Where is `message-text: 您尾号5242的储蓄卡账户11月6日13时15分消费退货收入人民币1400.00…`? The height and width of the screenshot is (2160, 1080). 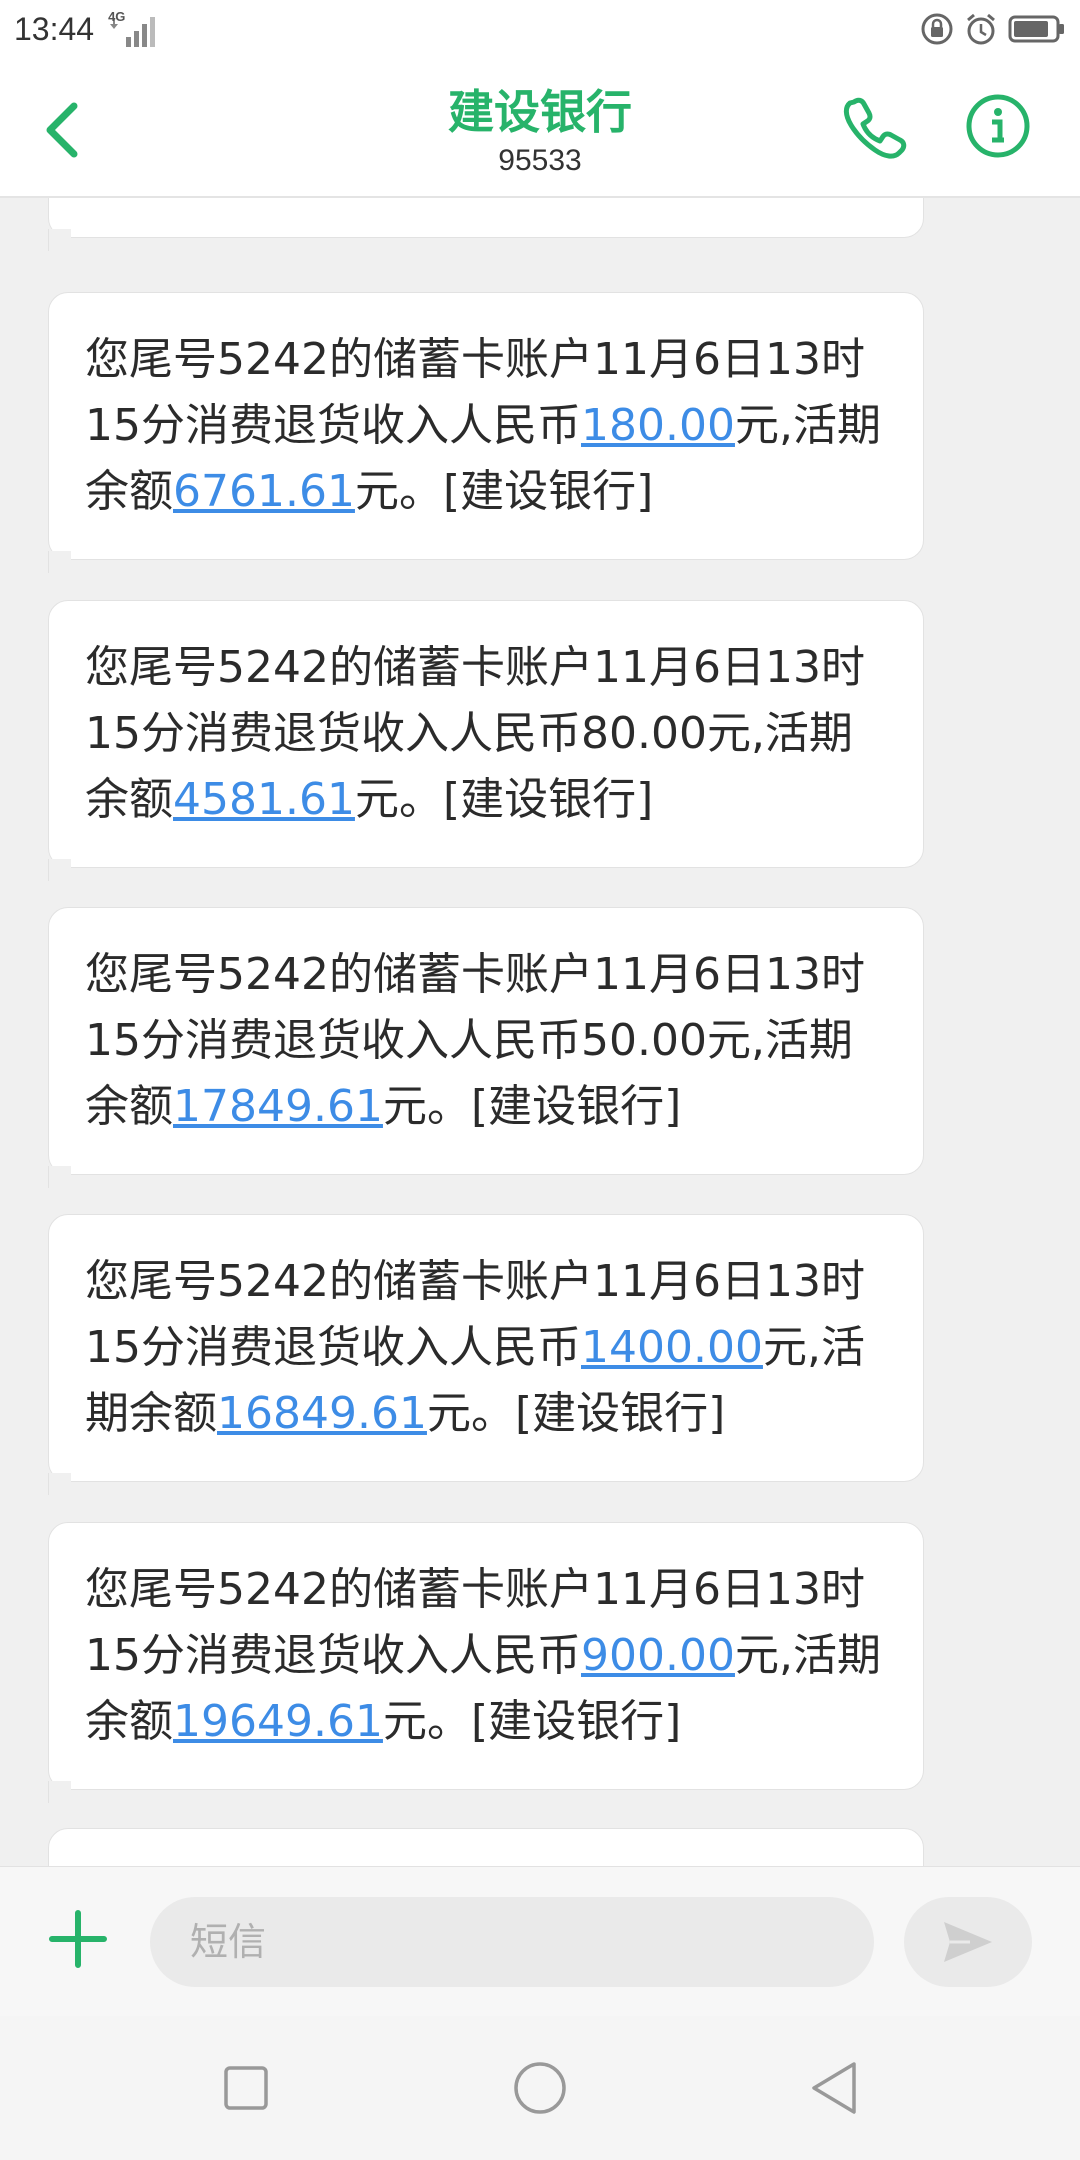 message-text: 您尾号5242的储蓄卡账户11月6日13时15分消费退货收入人民币1400.00… is located at coordinates (475, 1347).